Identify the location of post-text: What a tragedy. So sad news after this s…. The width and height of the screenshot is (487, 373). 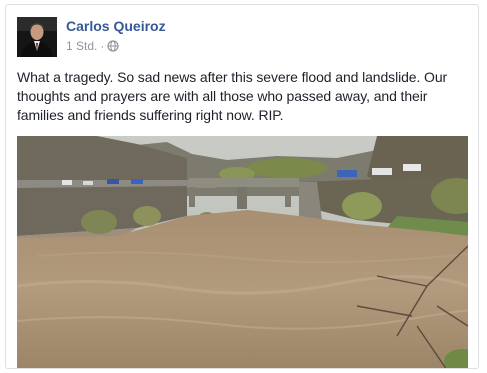
(232, 96).